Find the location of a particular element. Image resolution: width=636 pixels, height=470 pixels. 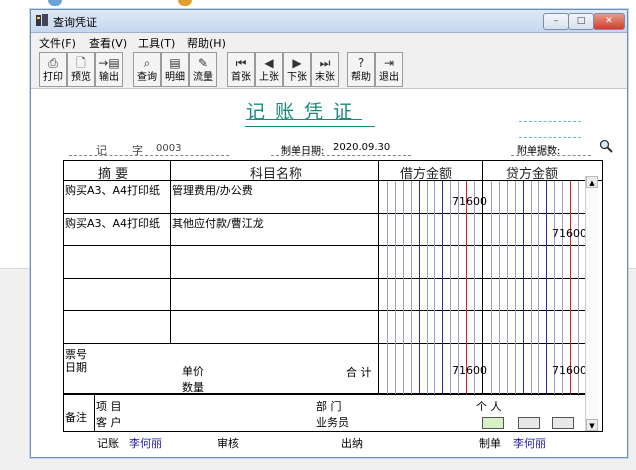

total-debit: 71600 is located at coordinates (469, 370).